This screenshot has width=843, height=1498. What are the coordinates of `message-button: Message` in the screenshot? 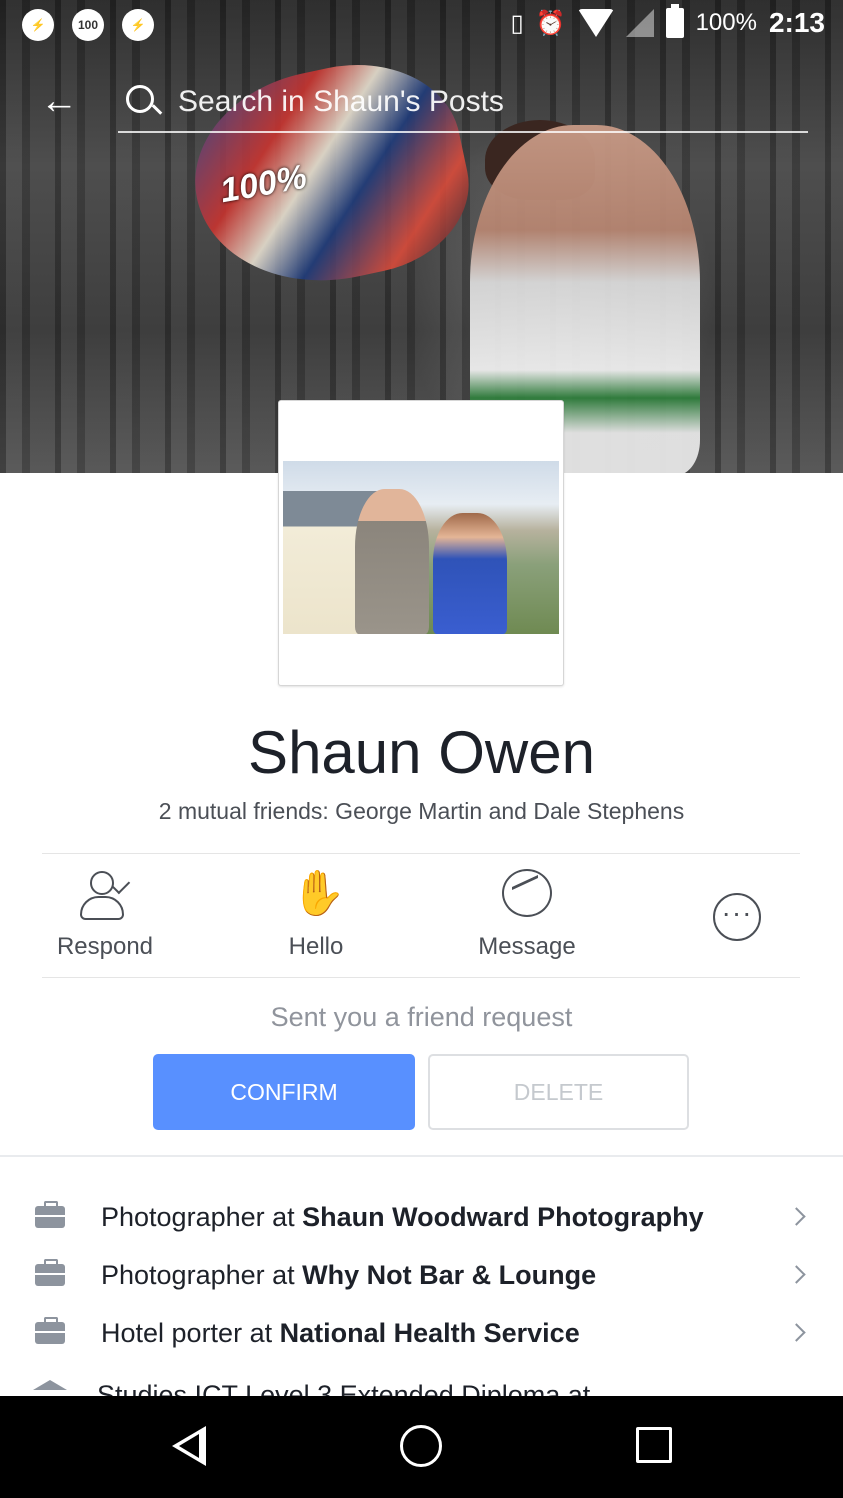 It's located at (527, 916).